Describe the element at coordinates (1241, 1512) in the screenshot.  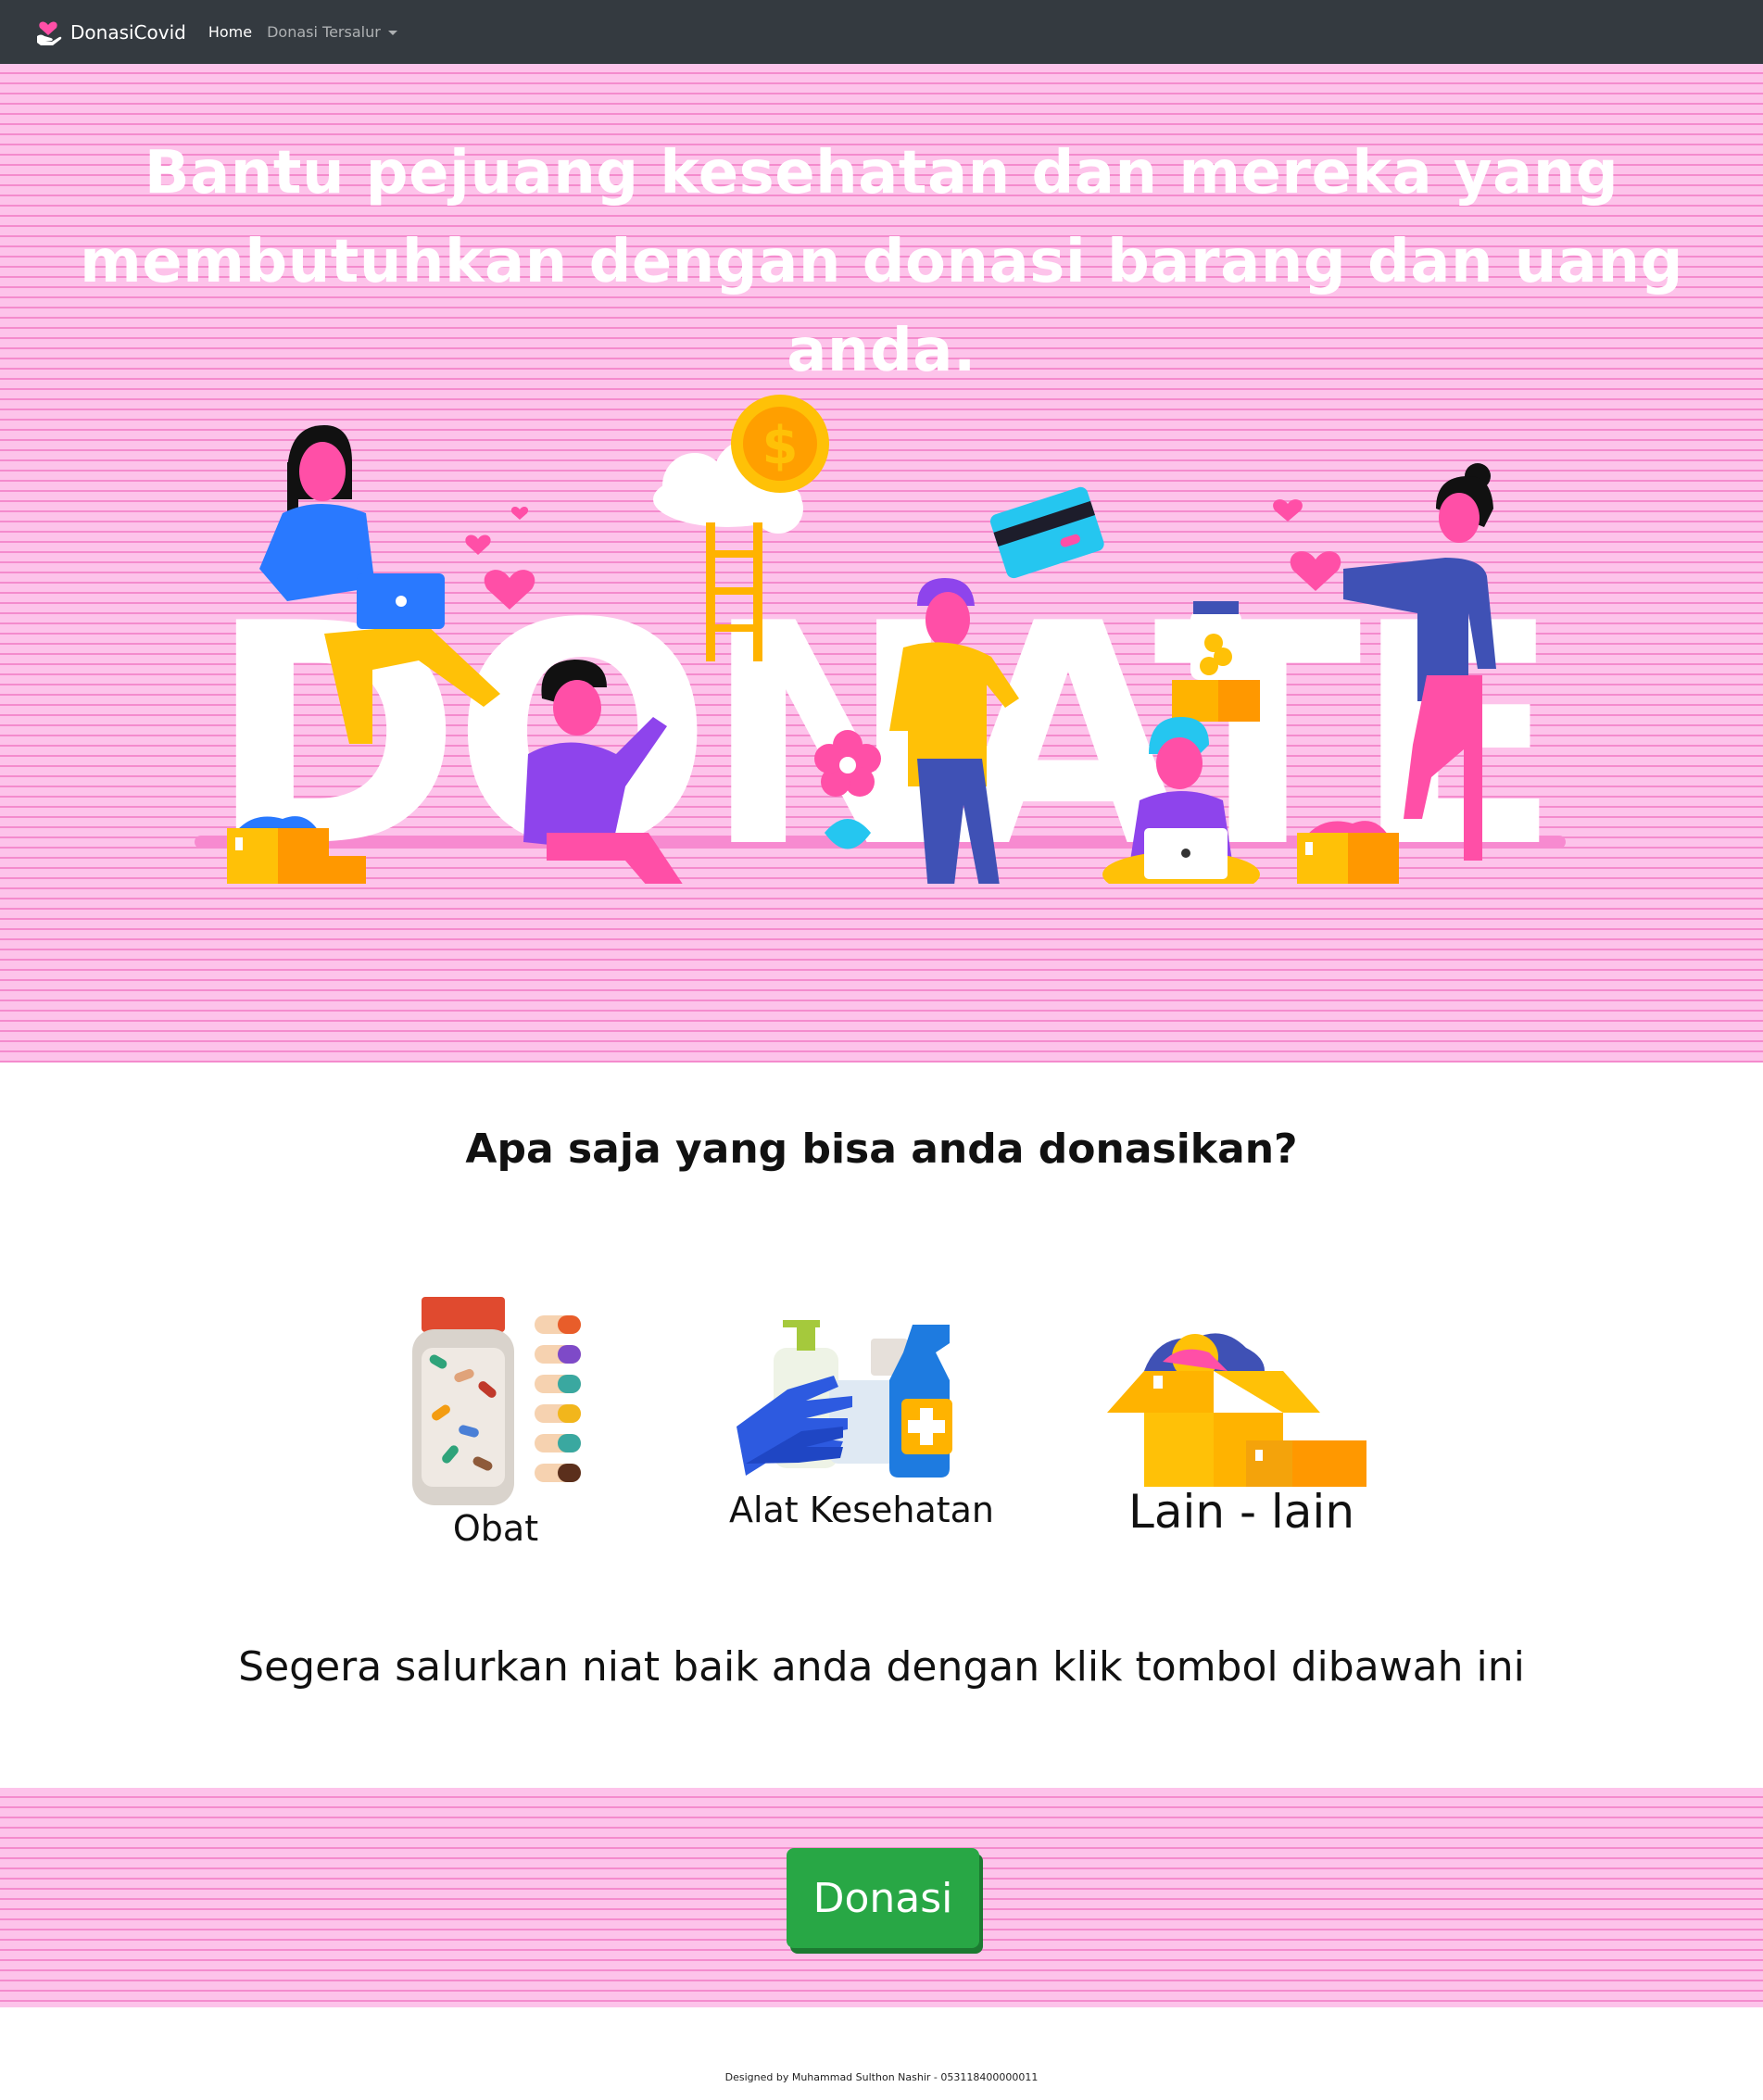
I see `category-label-lain-lain: Lain - lain` at that location.